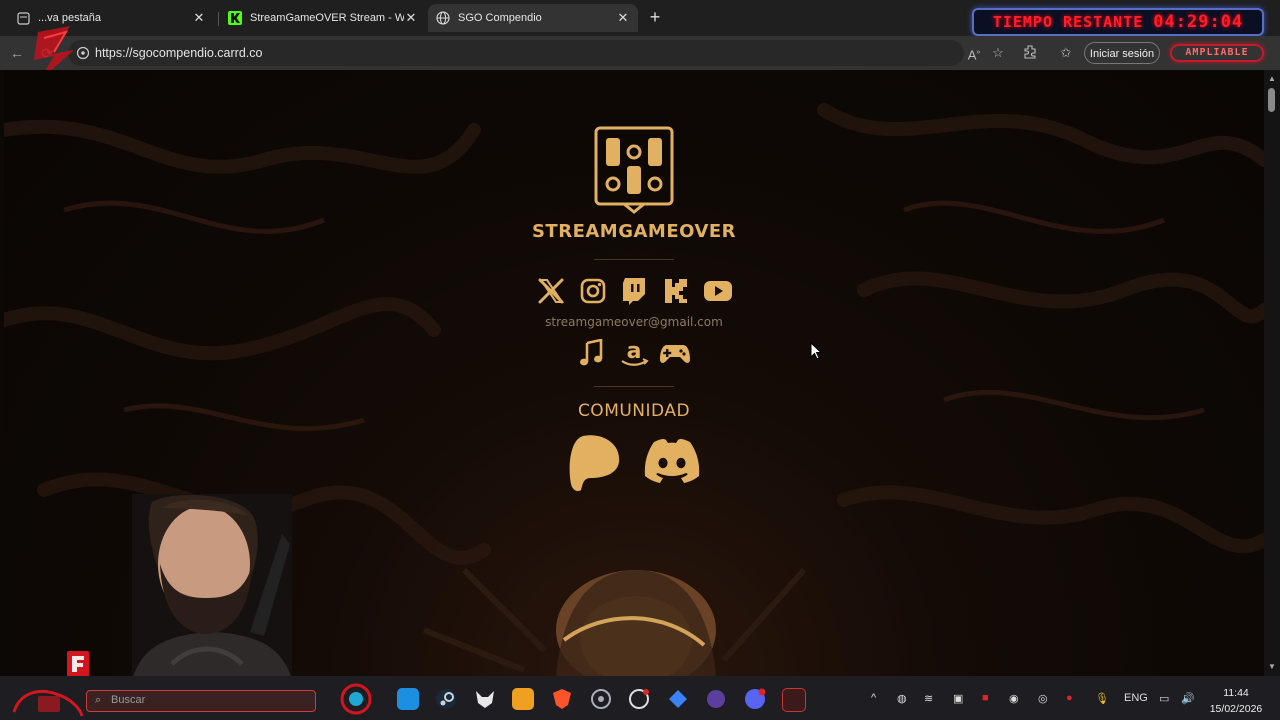  What do you see at coordinates (1069, 698) in the screenshot?
I see `tray-m-icon: ●` at bounding box center [1069, 698].